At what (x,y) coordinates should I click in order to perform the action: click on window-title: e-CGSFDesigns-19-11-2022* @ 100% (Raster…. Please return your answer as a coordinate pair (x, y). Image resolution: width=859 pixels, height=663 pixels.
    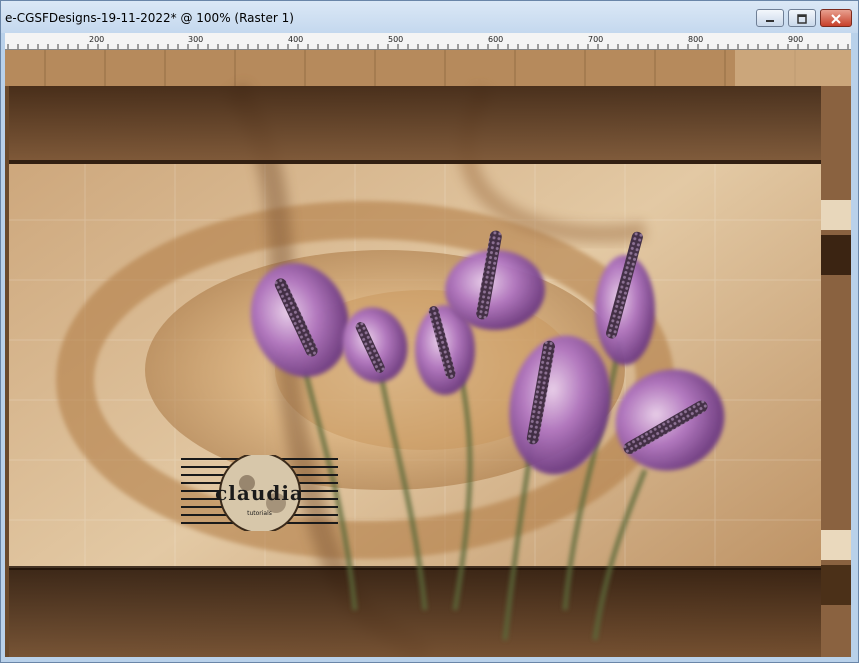
    Looking at the image, I should click on (149, 18).